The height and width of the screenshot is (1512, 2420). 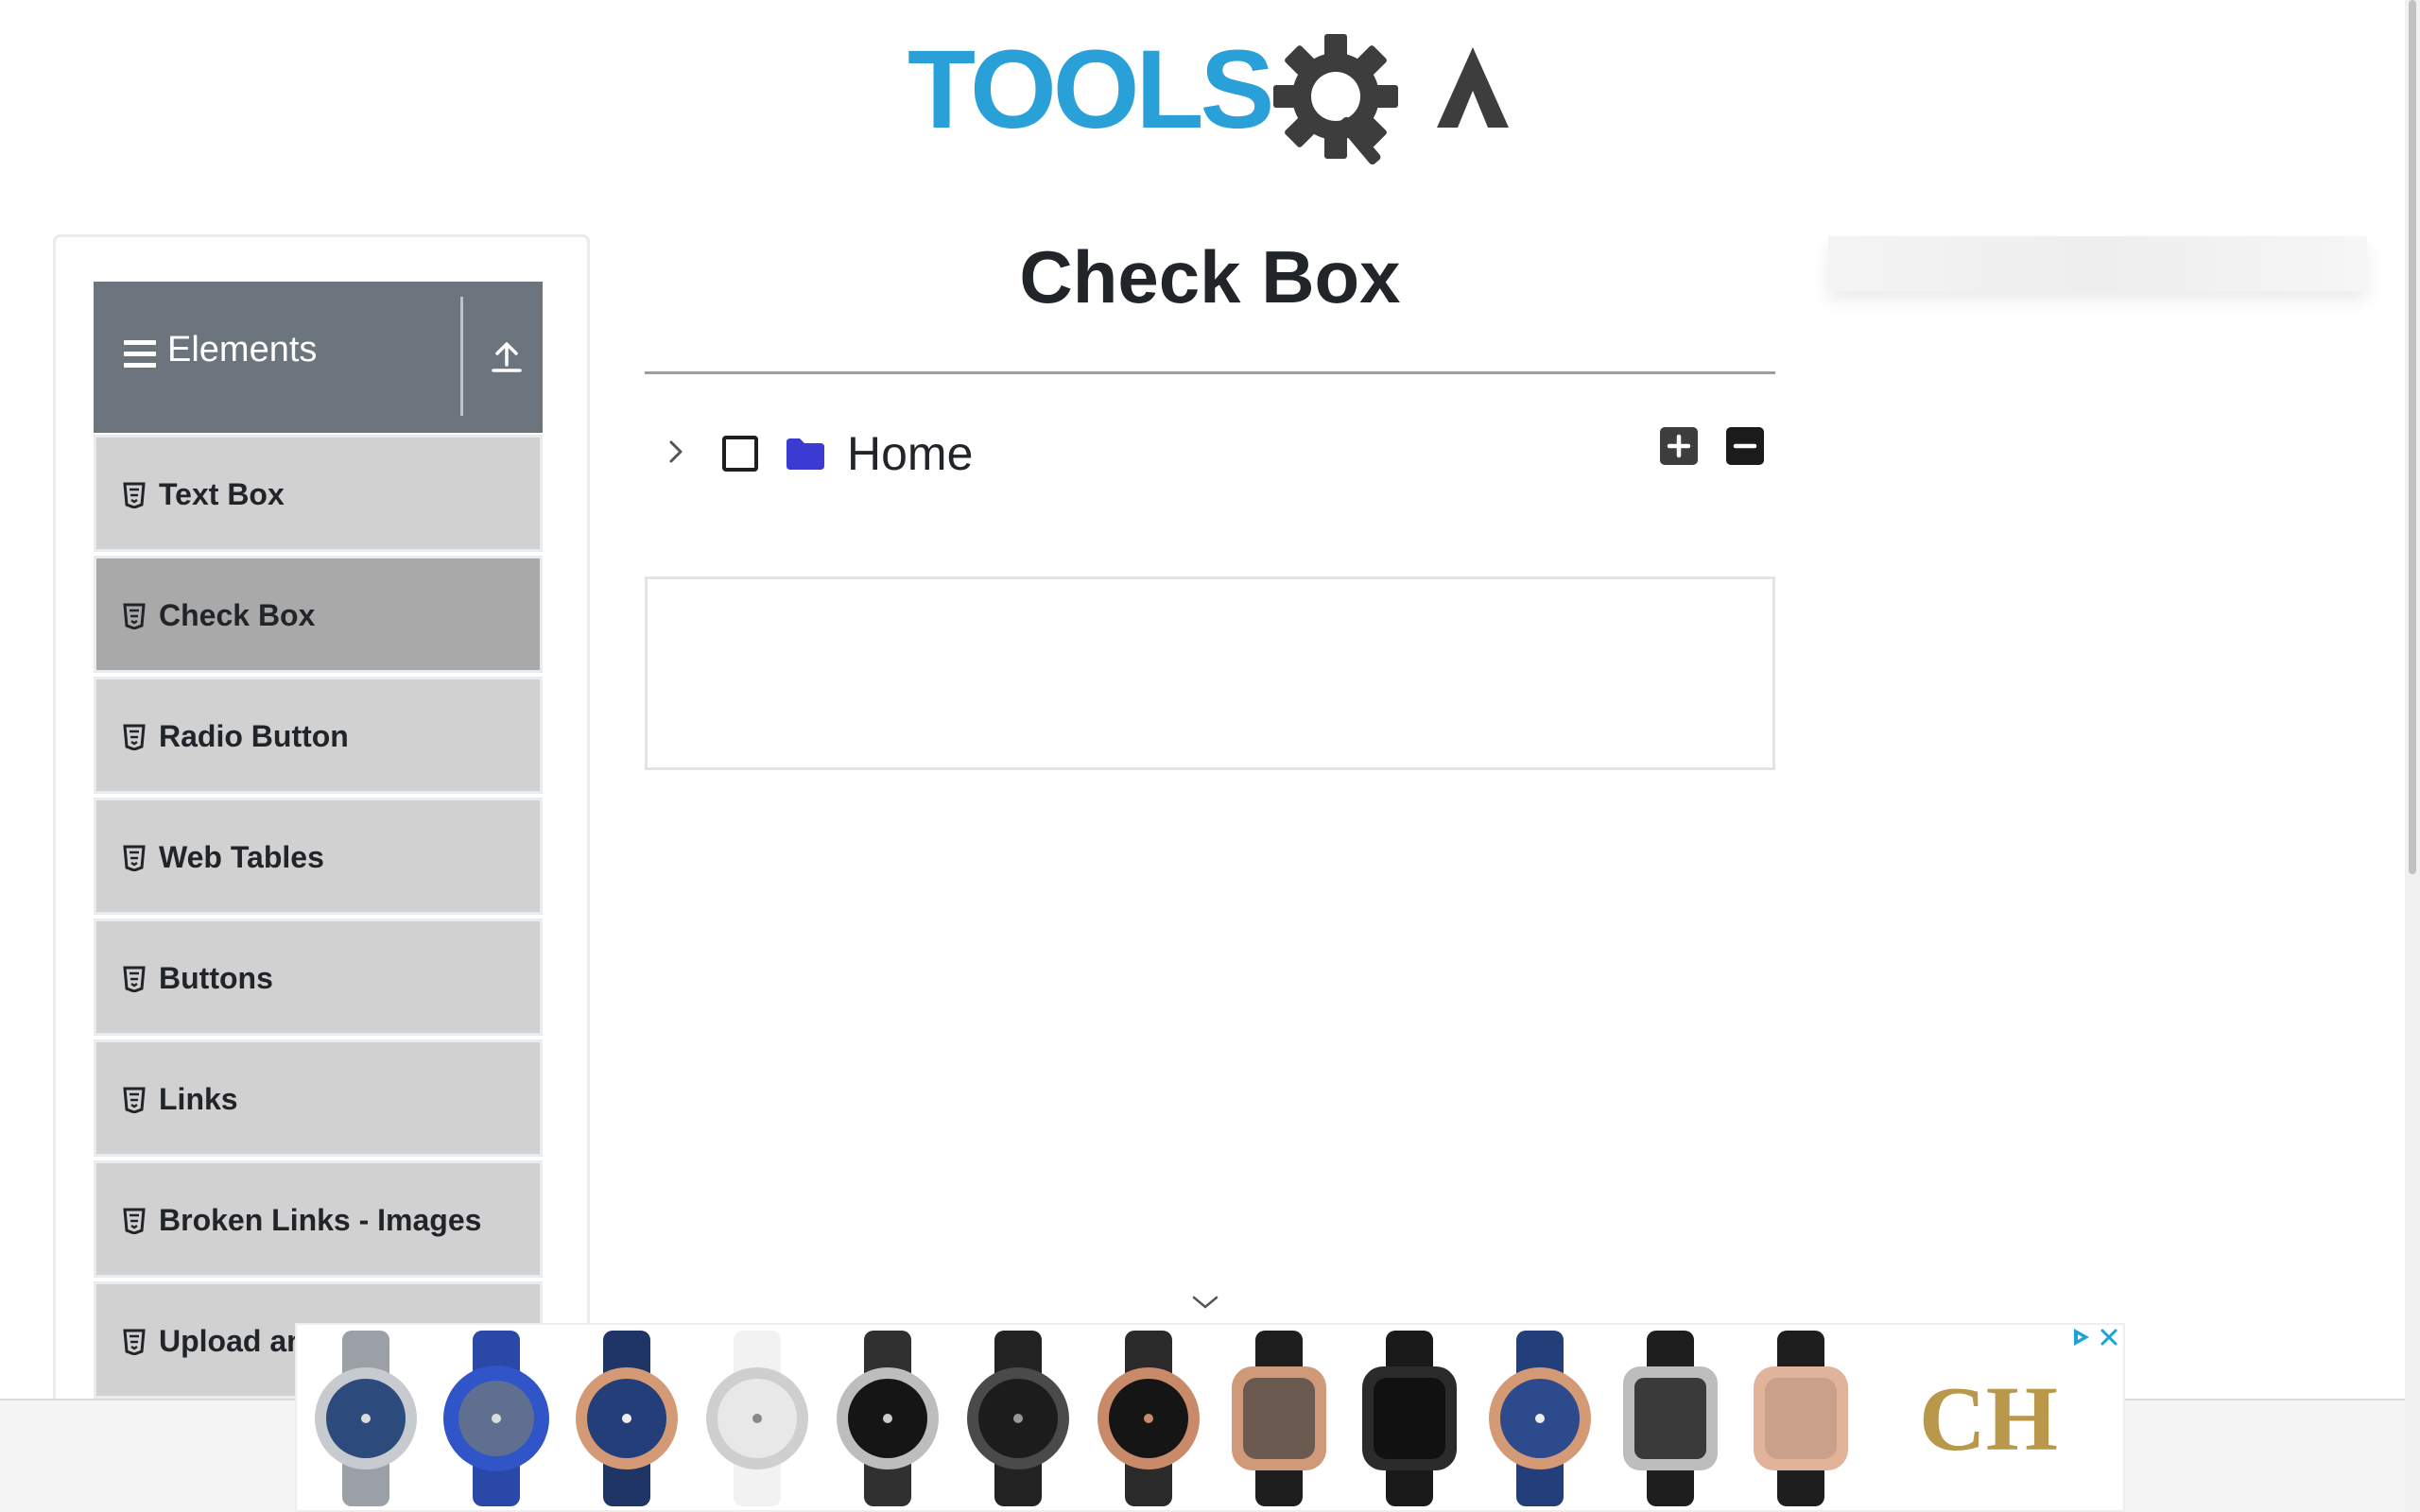 I want to click on toolsqa-logo: TOOLS, so click(x=1215, y=101).